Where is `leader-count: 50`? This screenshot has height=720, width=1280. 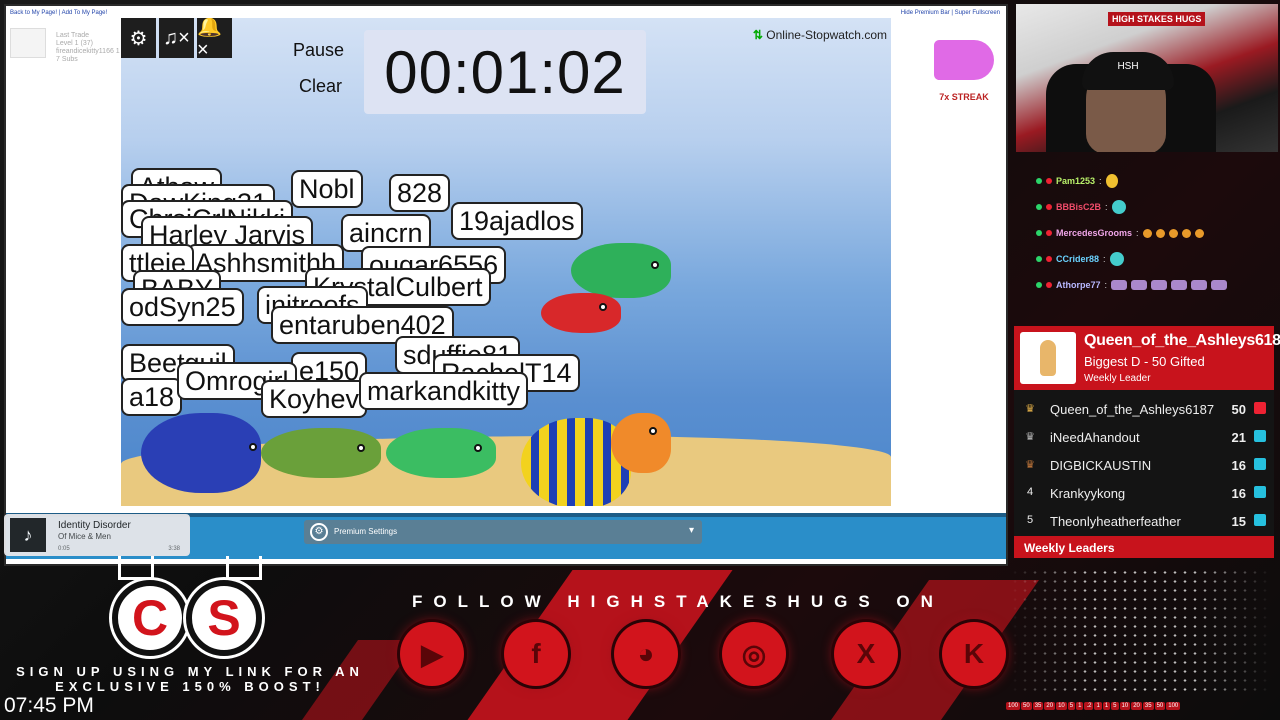
leader-count: 50 is located at coordinates (1238, 409).